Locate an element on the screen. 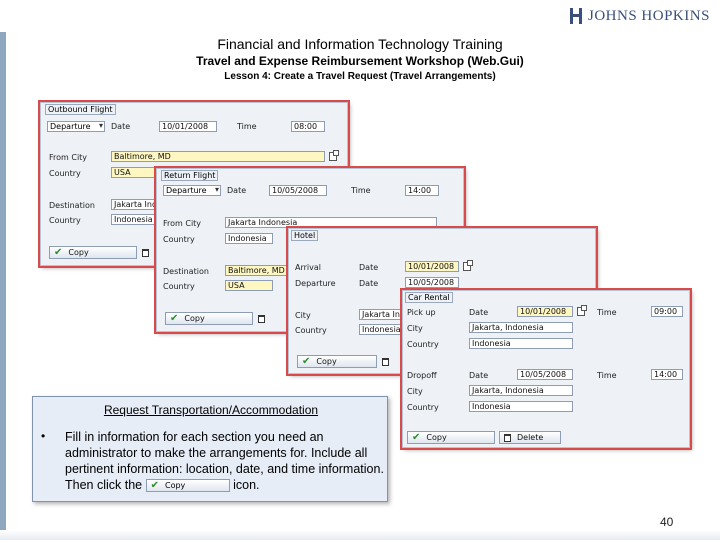 The width and height of the screenshot is (720, 540). return-copy-button: ✔ Copy is located at coordinates (209, 318).